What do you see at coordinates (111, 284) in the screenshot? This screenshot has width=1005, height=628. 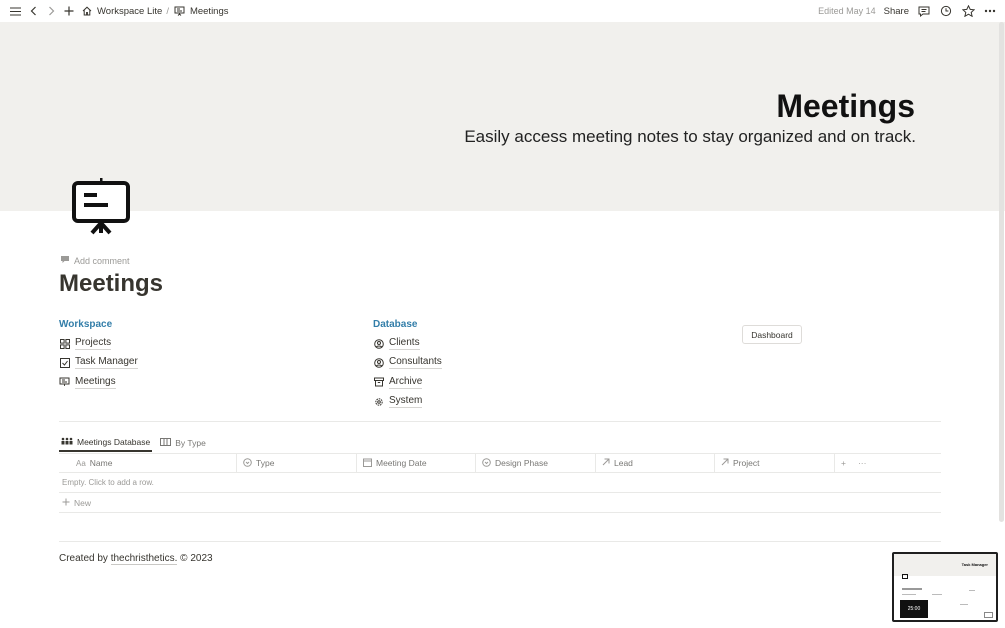 I see `page-title: Meetings` at bounding box center [111, 284].